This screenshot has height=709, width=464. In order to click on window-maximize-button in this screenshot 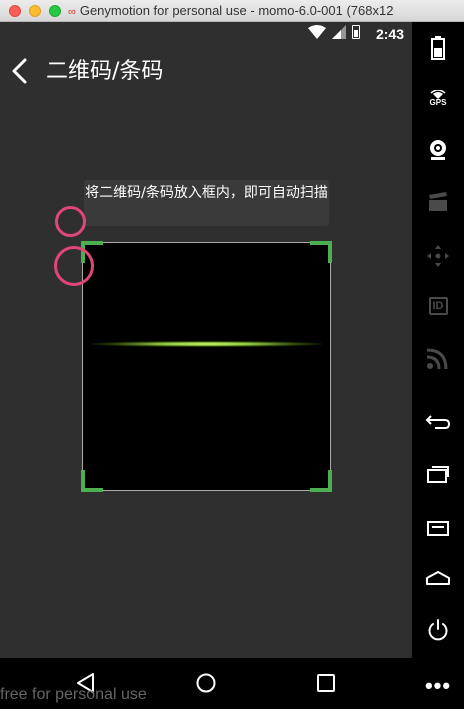, I will do `click(55, 11)`.